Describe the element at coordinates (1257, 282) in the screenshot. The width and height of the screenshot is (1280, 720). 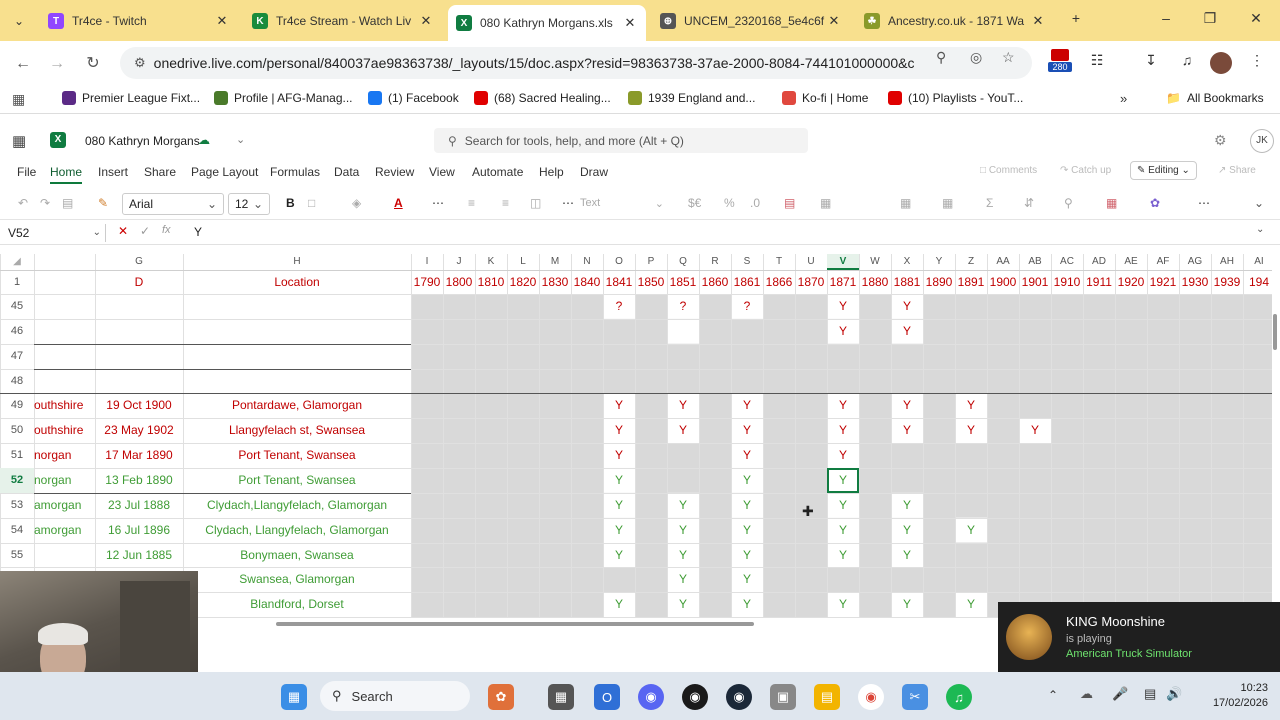
I see `header-cell: 194` at that location.